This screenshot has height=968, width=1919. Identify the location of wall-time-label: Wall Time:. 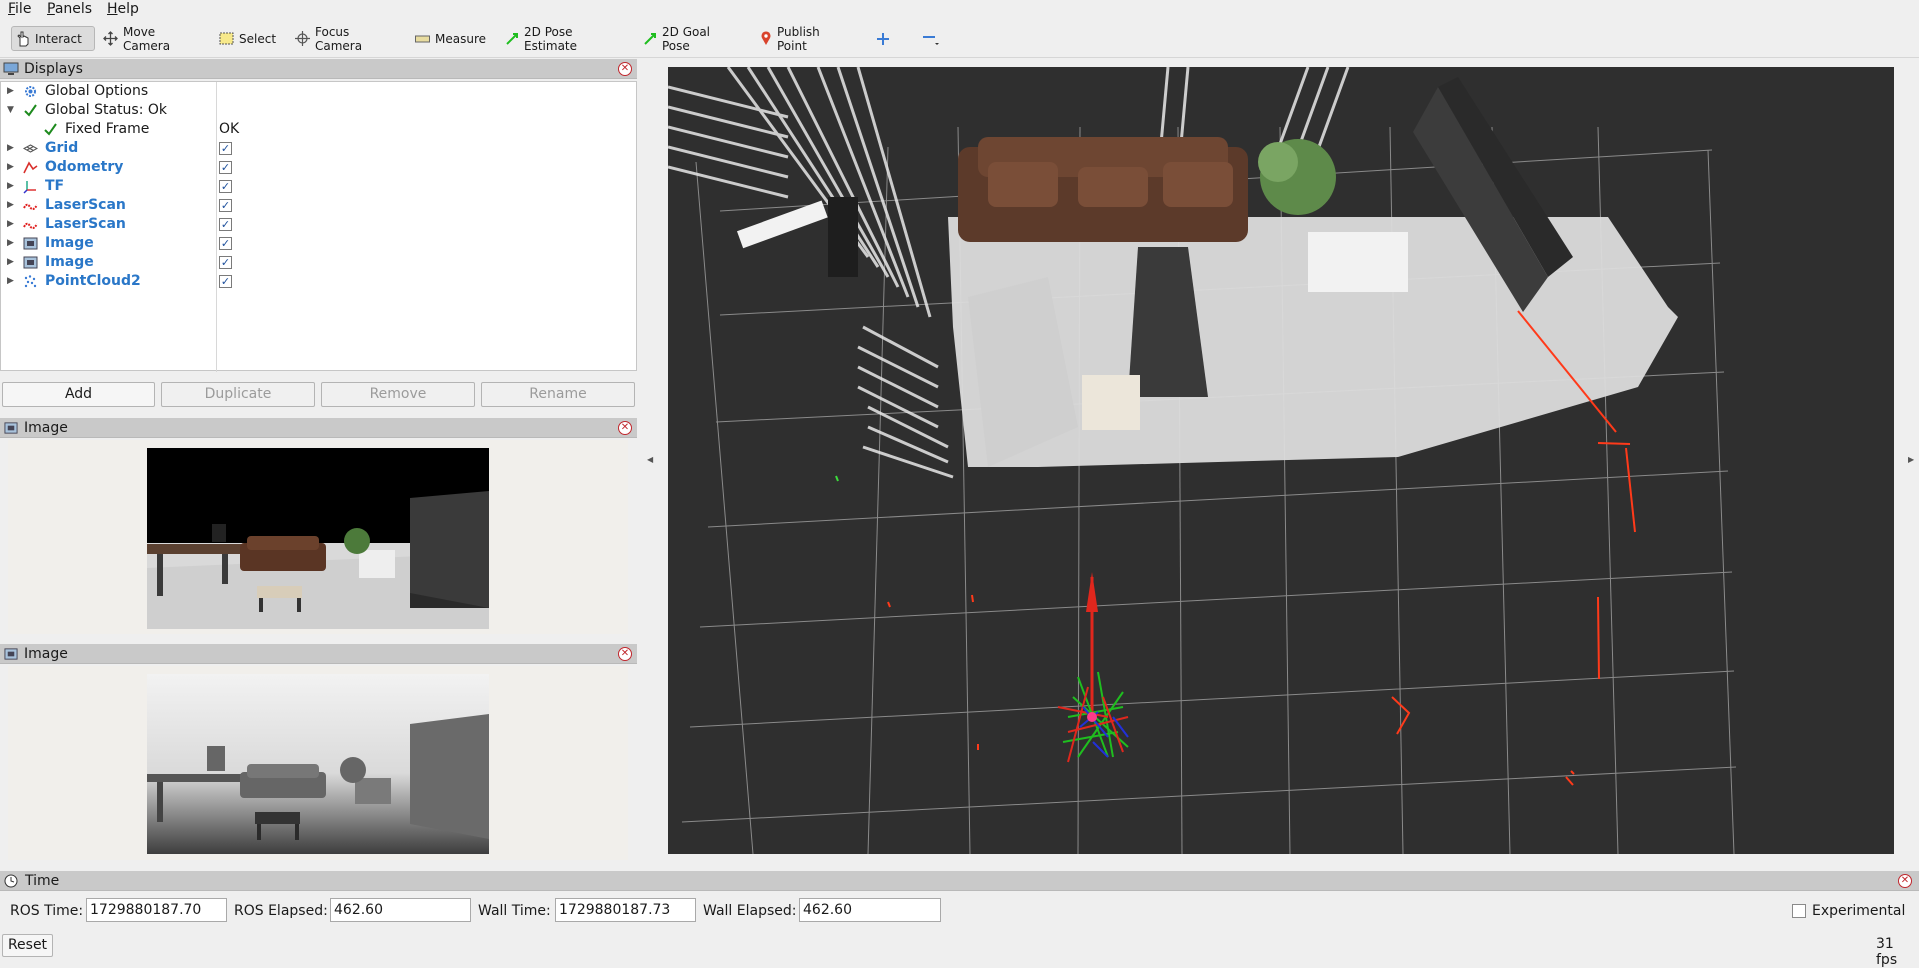
(514, 911).